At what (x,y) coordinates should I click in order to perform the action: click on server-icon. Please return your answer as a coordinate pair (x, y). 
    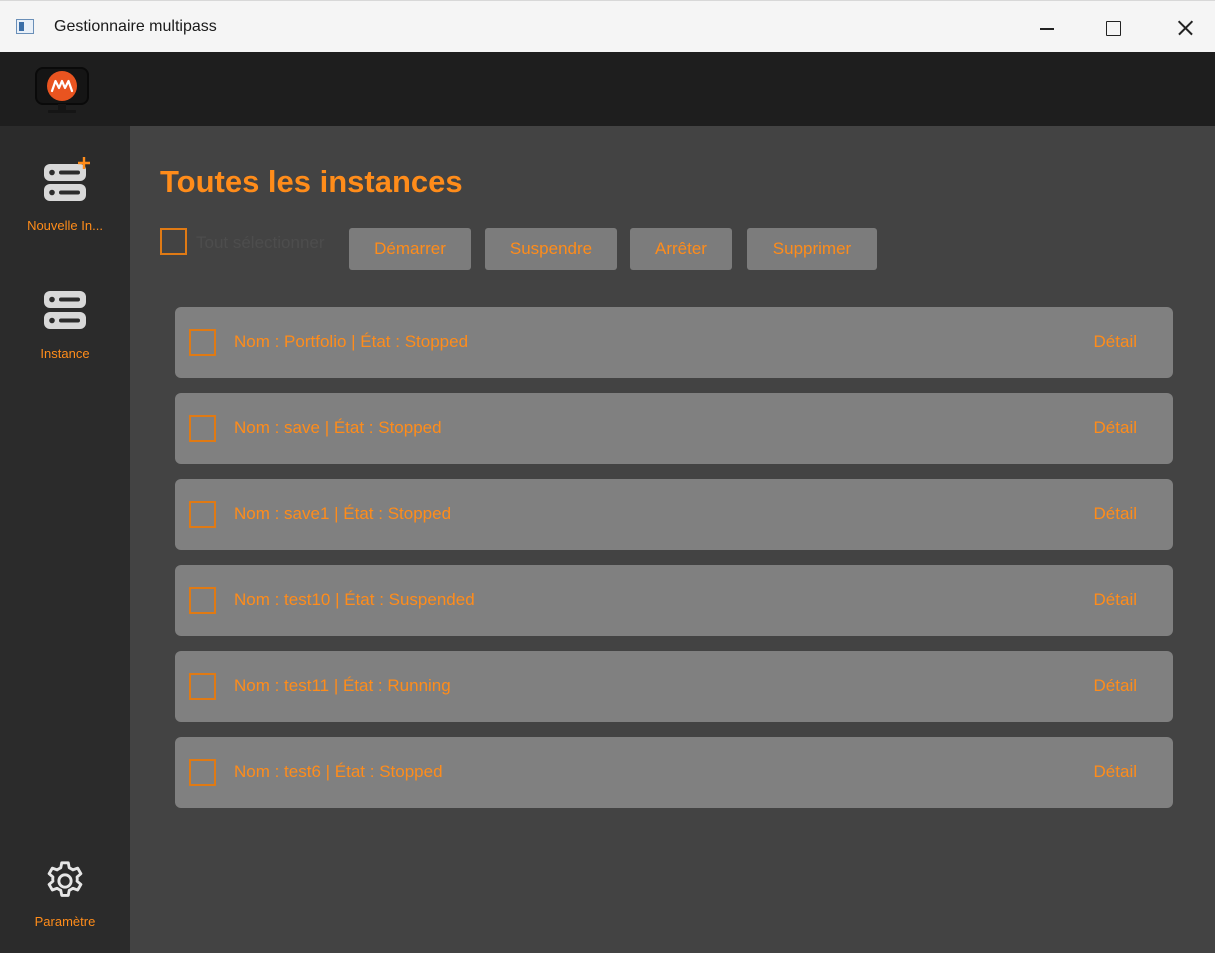
    Looking at the image, I should click on (65, 310).